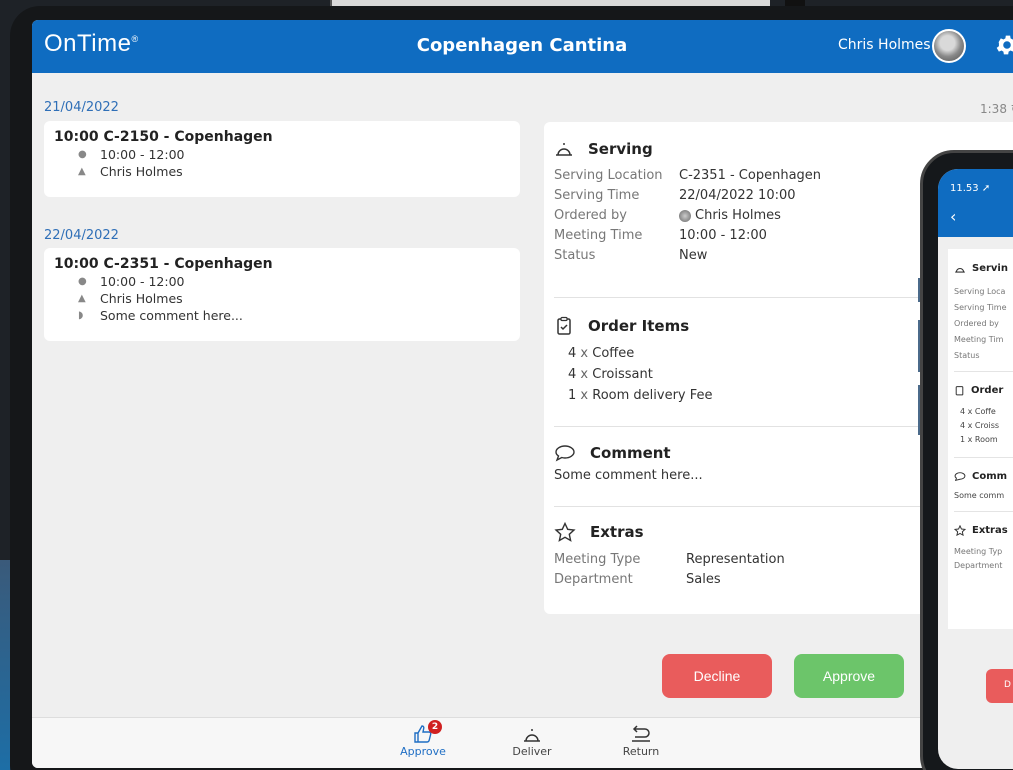 This screenshot has height=770, width=1013. Describe the element at coordinates (980, 476) in the screenshot. I see `phone-comment-heading: Comm` at that location.